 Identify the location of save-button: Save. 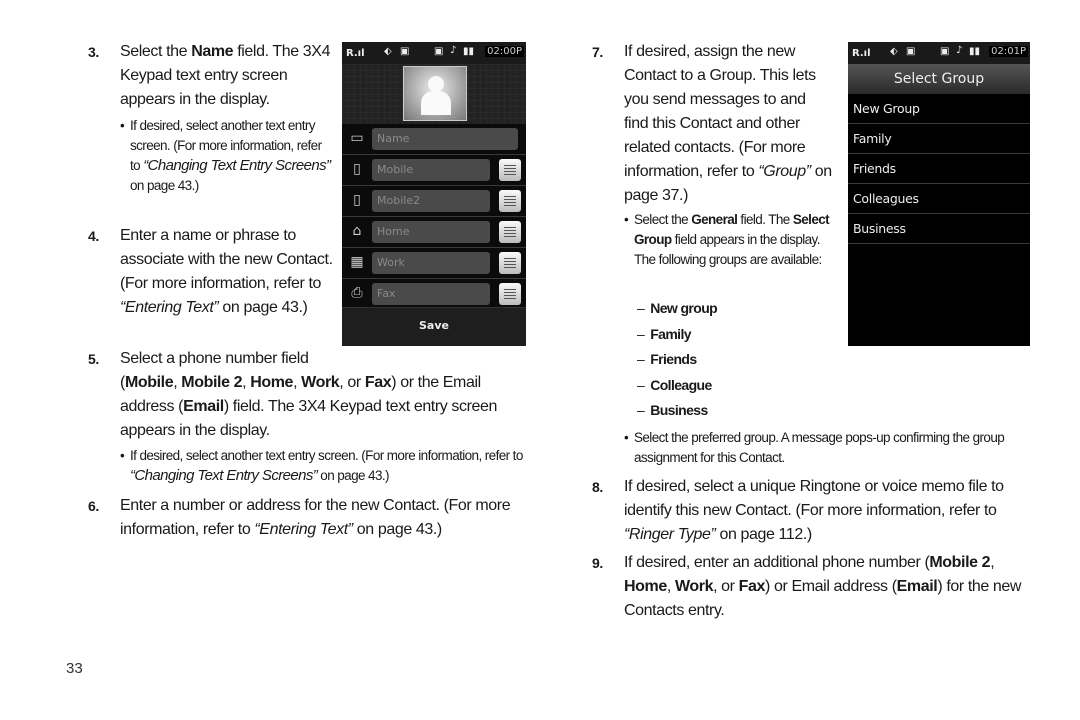
(434, 326).